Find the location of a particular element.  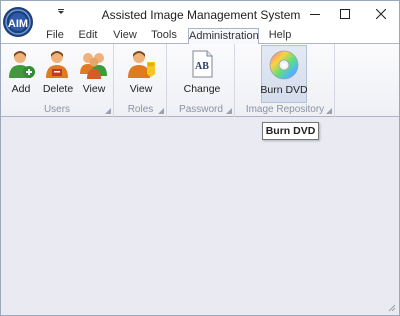

close-icon is located at coordinates (381, 14).